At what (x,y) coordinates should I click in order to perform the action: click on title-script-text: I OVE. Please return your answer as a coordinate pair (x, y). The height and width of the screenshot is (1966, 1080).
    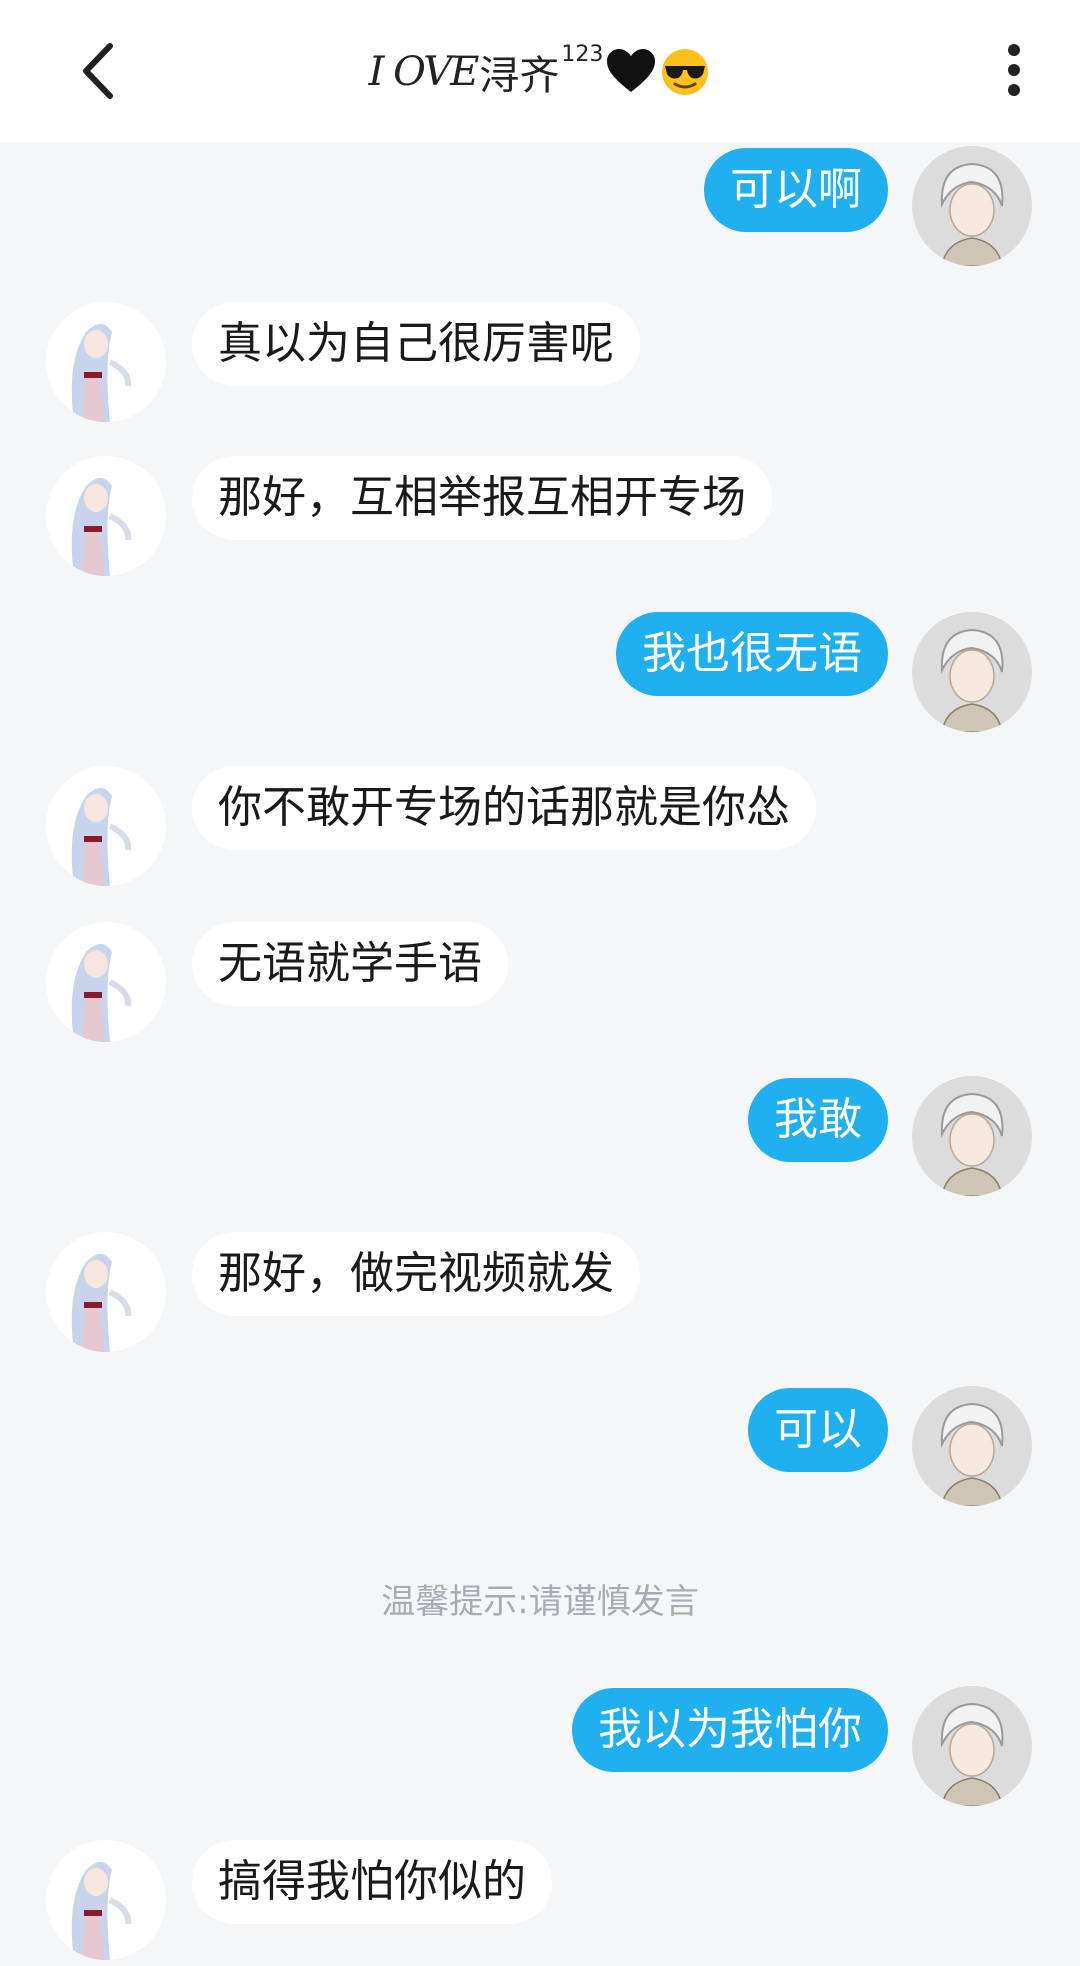
    Looking at the image, I should click on (424, 72).